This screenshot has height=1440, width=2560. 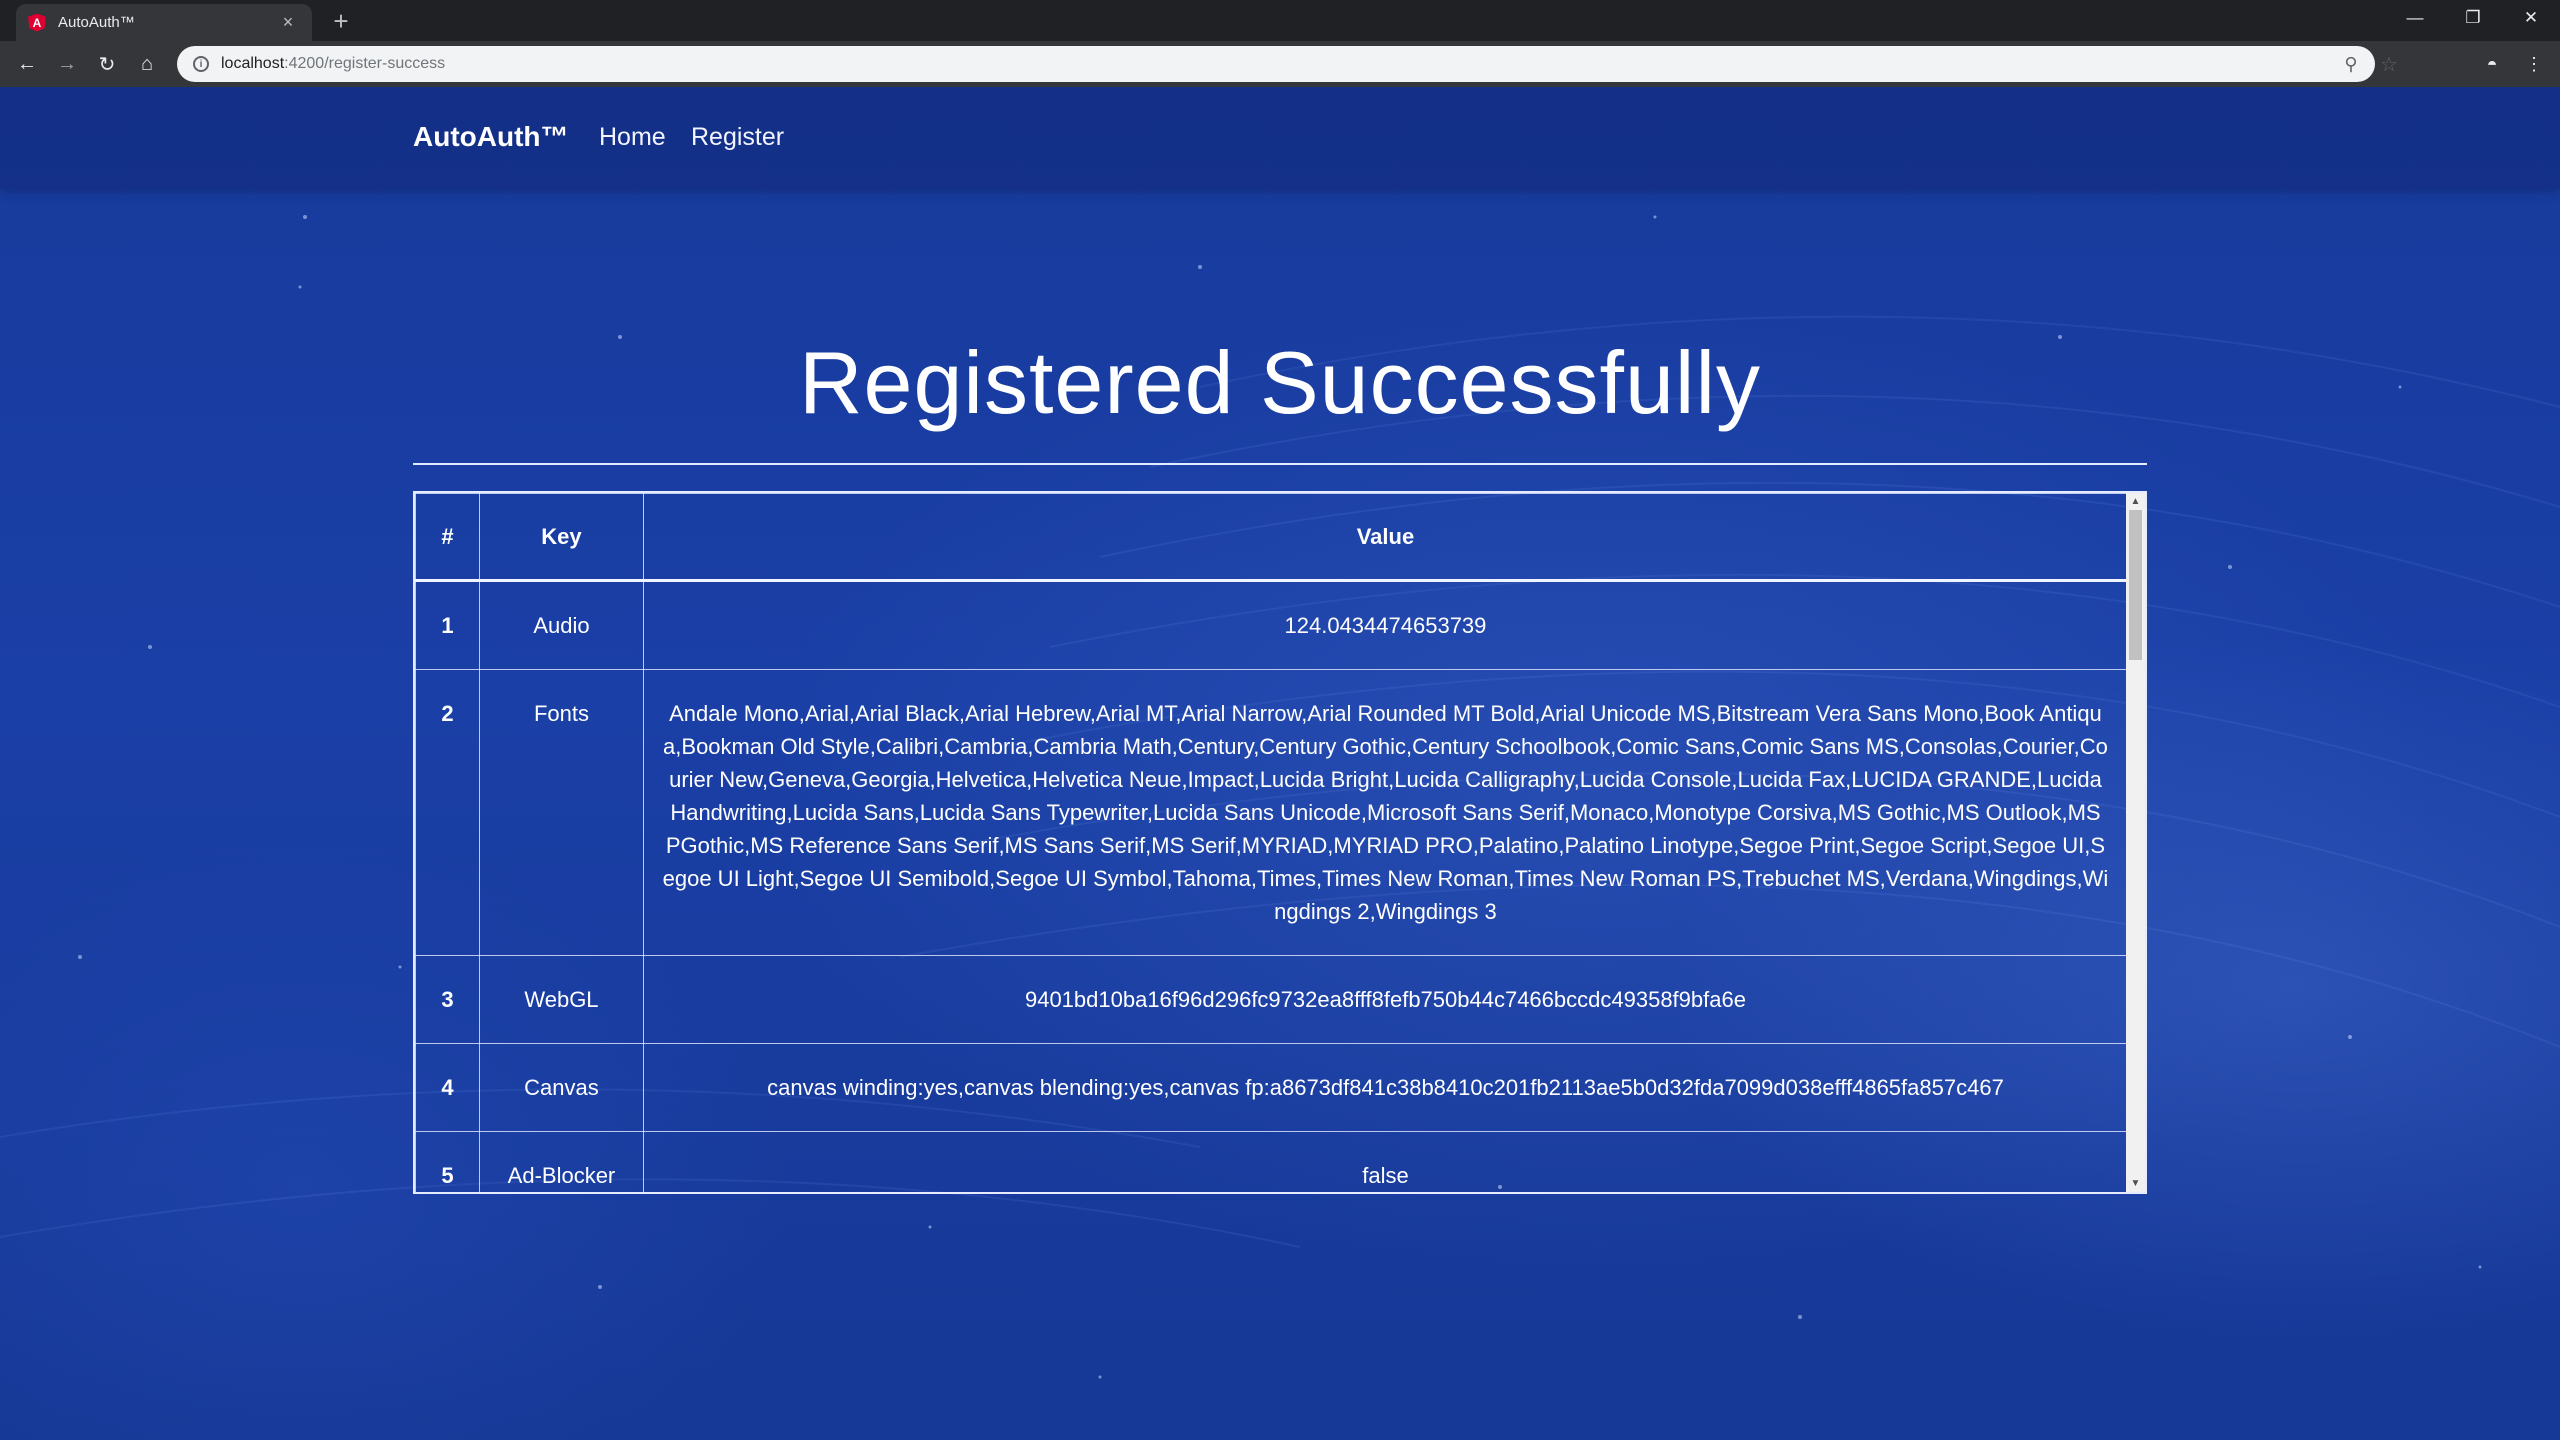 I want to click on page-title: Registered Successfully, so click(x=1280, y=382).